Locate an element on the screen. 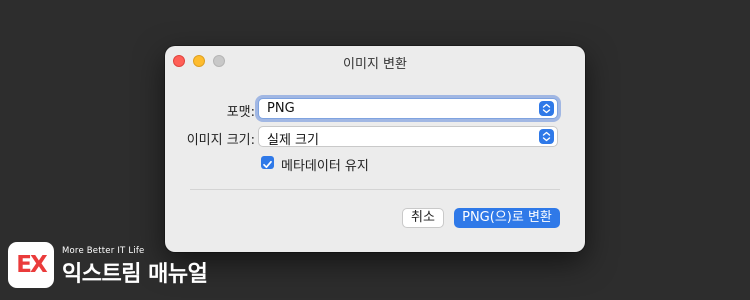 Image resolution: width=750 pixels, height=300 pixels. image-size-select: 실제 크기 is located at coordinates (408, 137).